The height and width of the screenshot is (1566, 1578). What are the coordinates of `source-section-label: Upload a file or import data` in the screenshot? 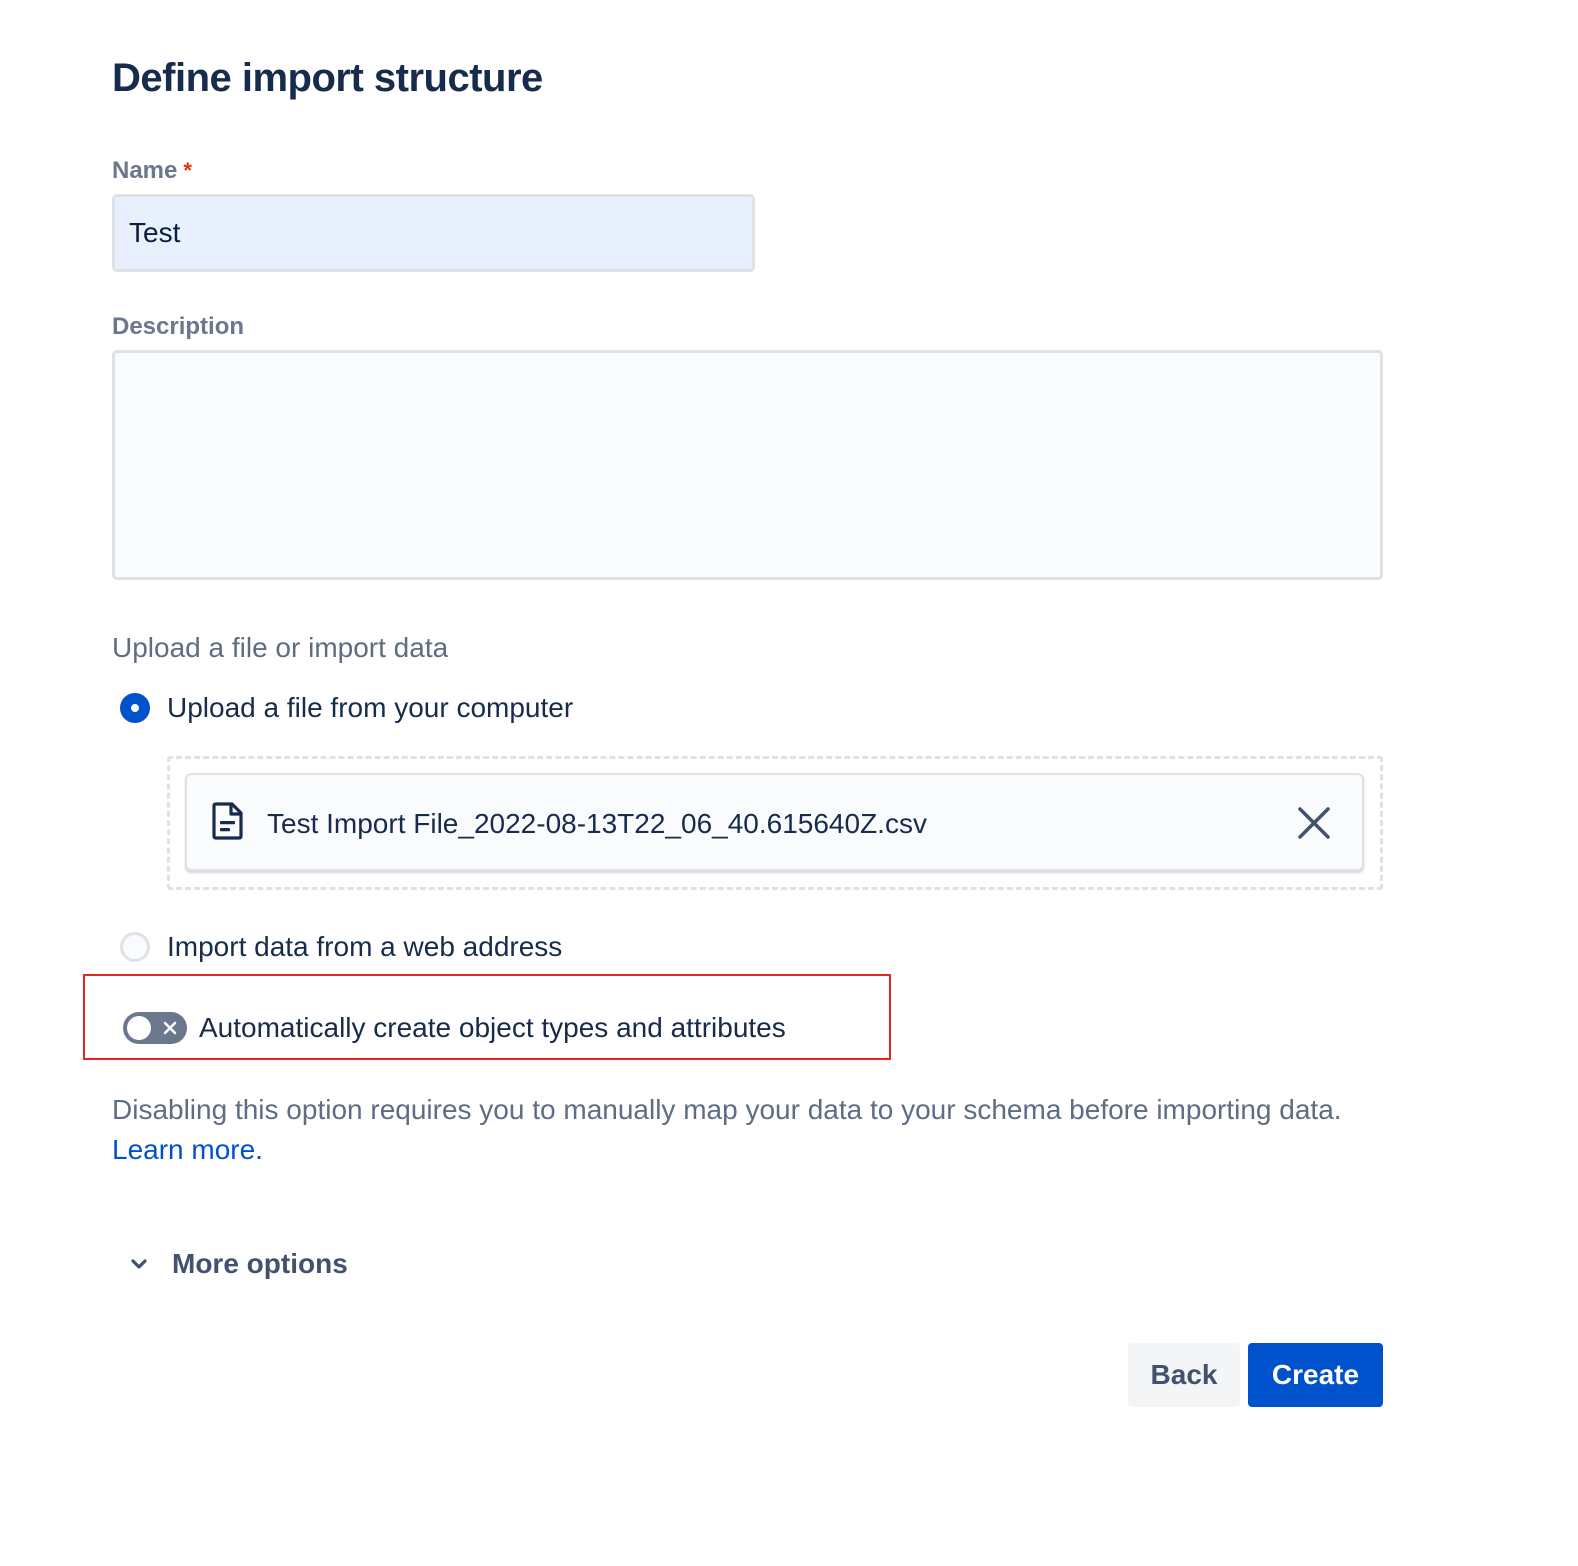 It's located at (280, 647).